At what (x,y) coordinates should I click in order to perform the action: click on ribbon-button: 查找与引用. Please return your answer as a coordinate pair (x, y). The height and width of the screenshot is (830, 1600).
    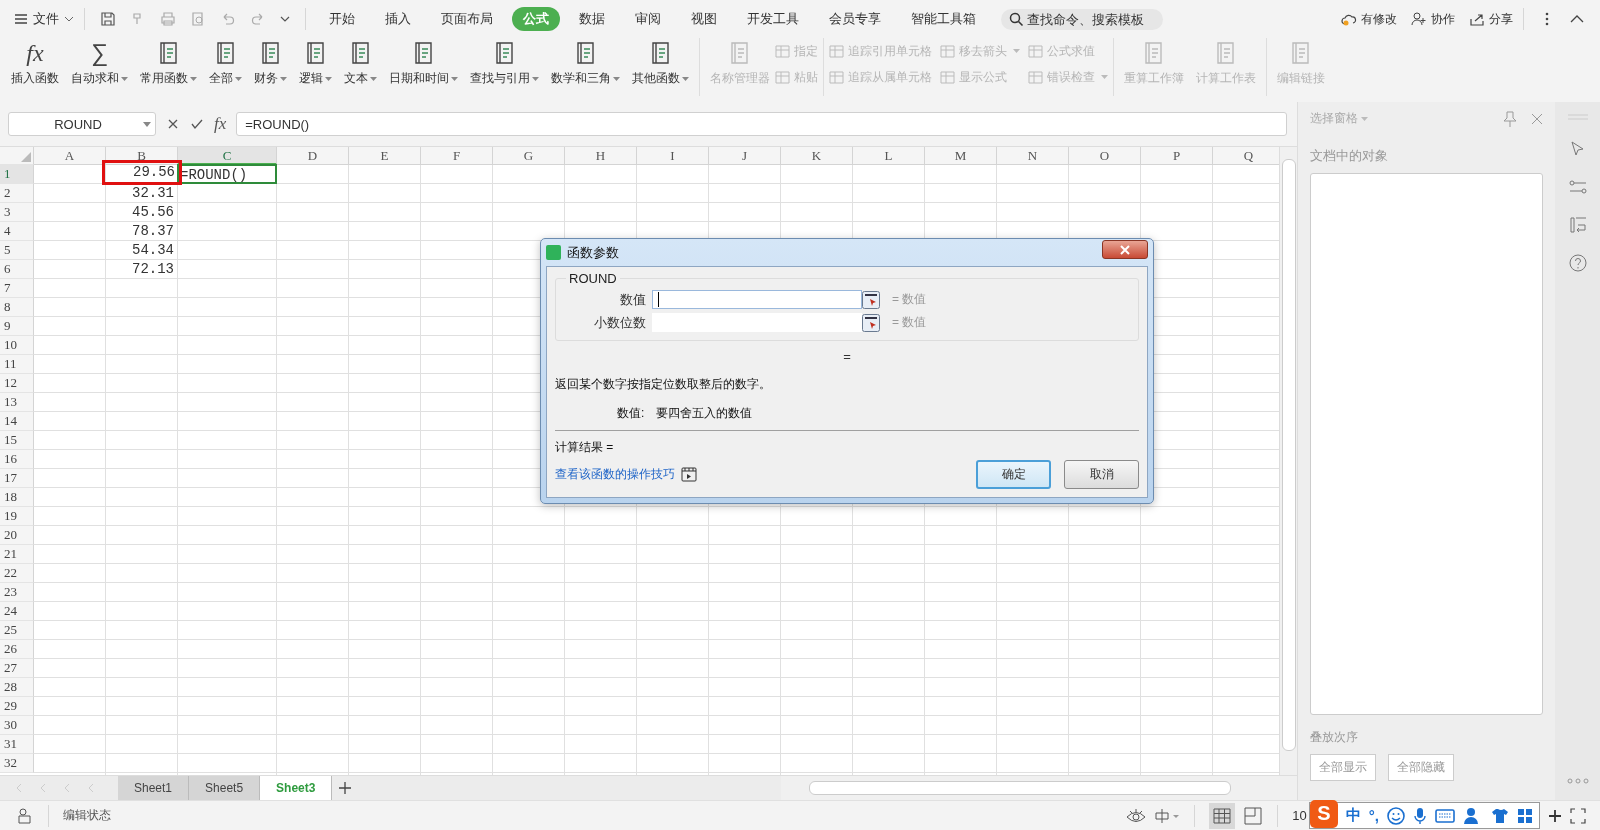
    Looking at the image, I should click on (504, 63).